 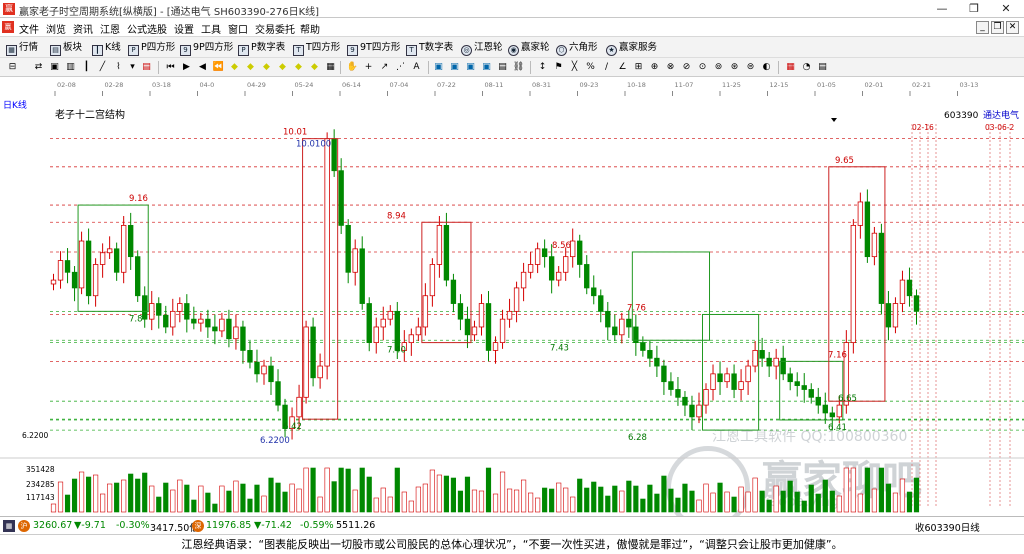 I want to click on menu-gann: 江恩, so click(x=110, y=28).